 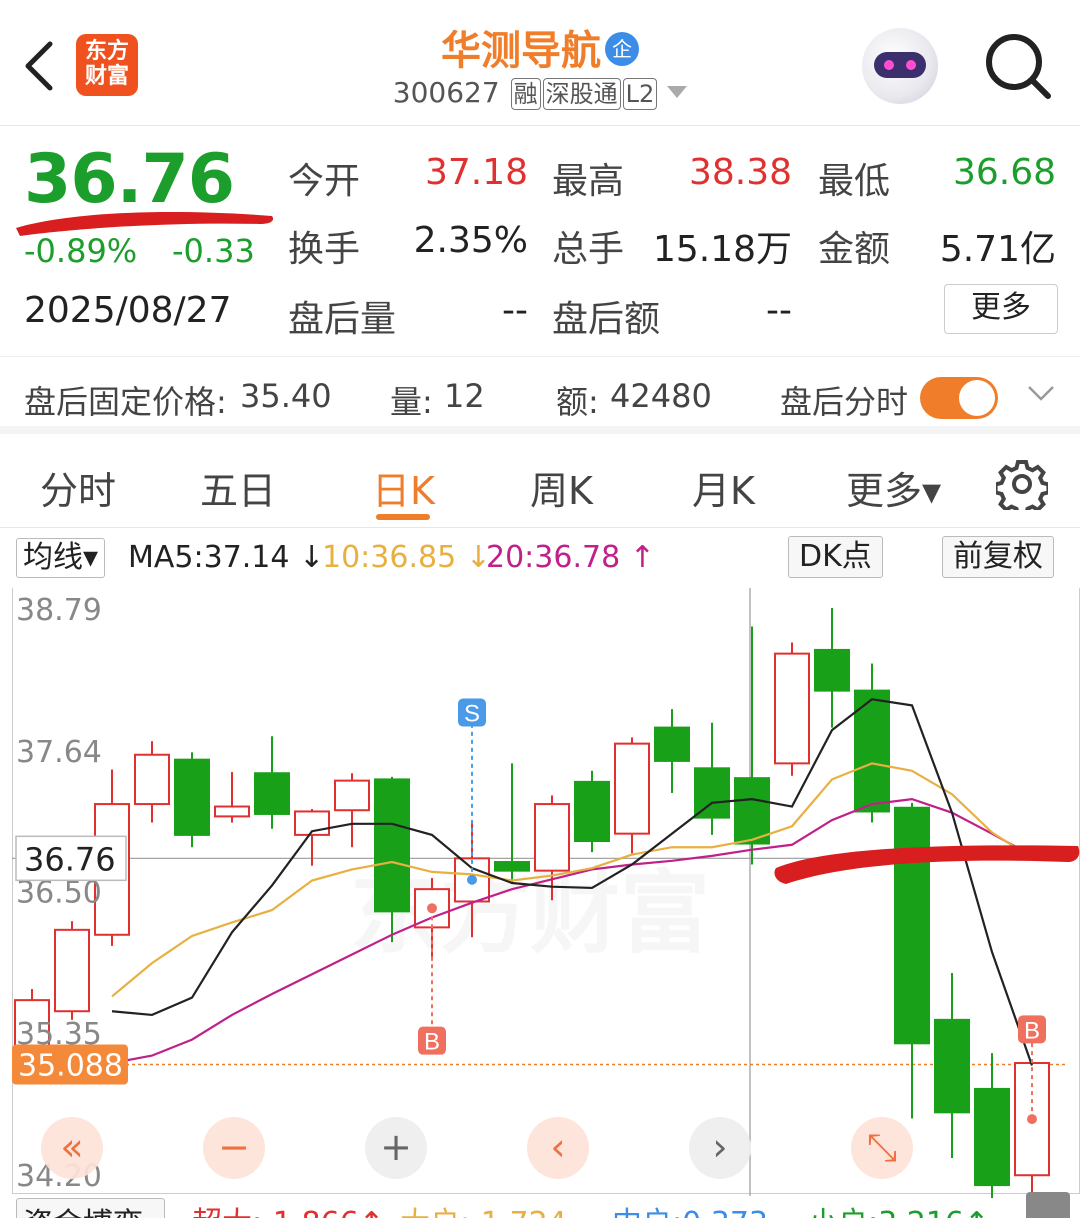 What do you see at coordinates (470, 240) in the screenshot?
I see `turnover-value: 2.35%` at bounding box center [470, 240].